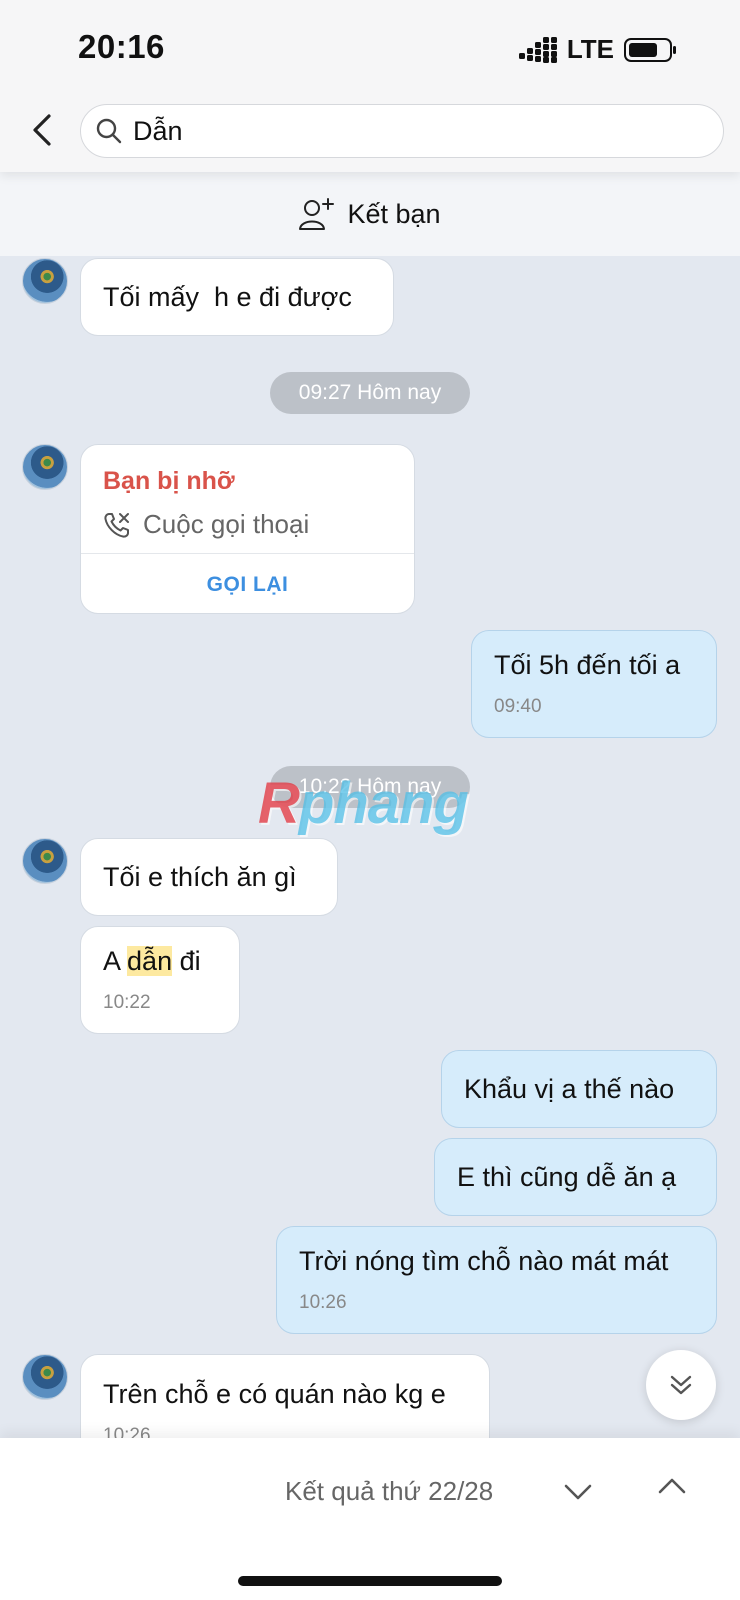 The image size is (740, 1600). I want to click on watermark-logo: Rphang, so click(363, 803).